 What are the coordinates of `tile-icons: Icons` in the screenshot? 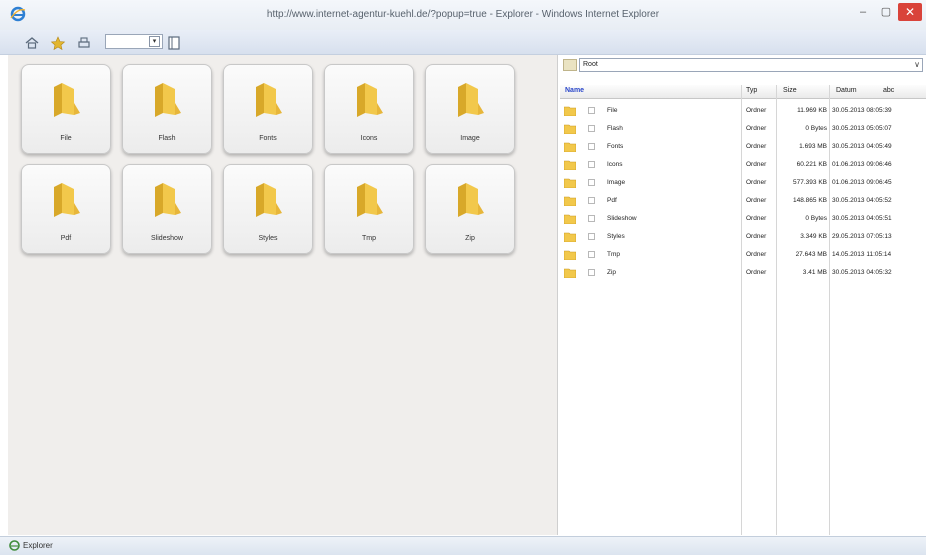 It's located at (369, 109).